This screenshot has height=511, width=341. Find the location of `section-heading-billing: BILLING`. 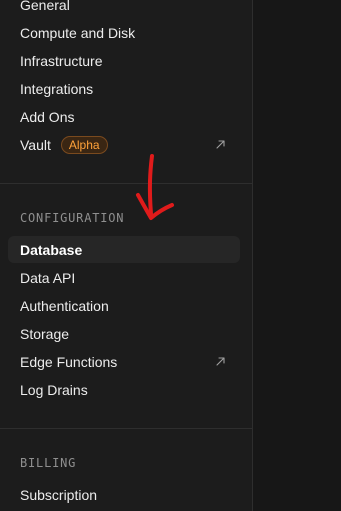

section-heading-billing: BILLING is located at coordinates (48, 463).